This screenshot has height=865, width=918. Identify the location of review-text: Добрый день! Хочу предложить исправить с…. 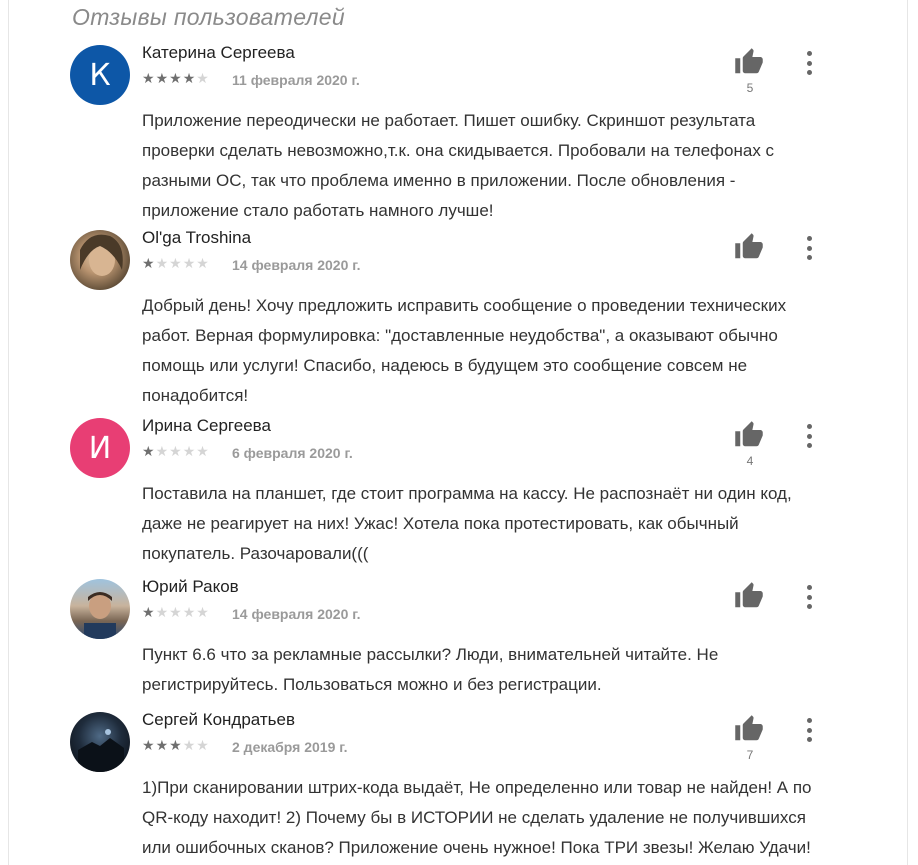
(464, 350).